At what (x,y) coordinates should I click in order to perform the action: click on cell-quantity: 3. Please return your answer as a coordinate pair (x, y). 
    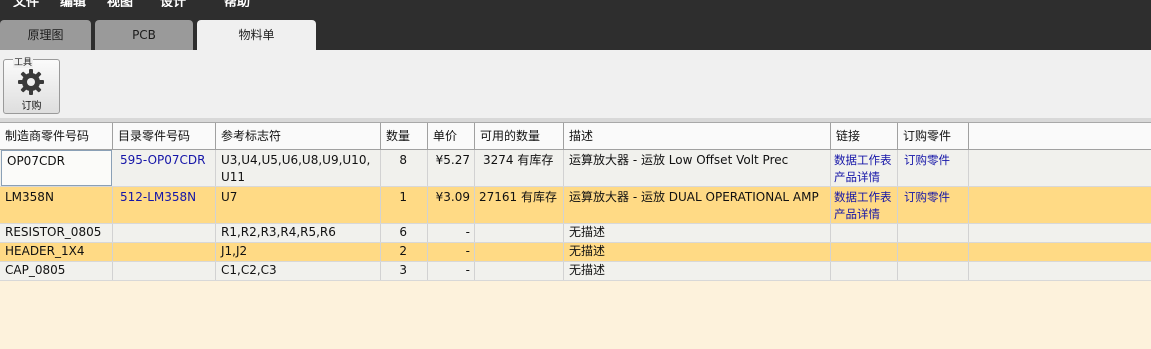
    Looking at the image, I should click on (404, 271).